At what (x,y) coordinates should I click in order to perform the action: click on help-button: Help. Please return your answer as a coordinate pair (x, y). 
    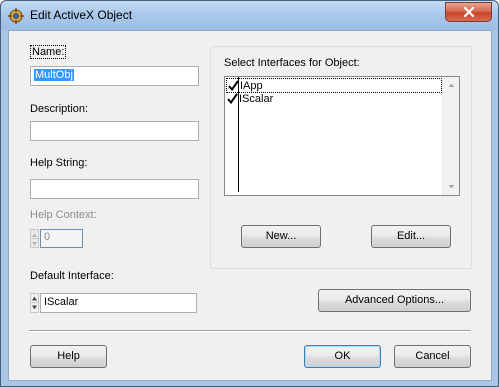
    Looking at the image, I should click on (68, 356).